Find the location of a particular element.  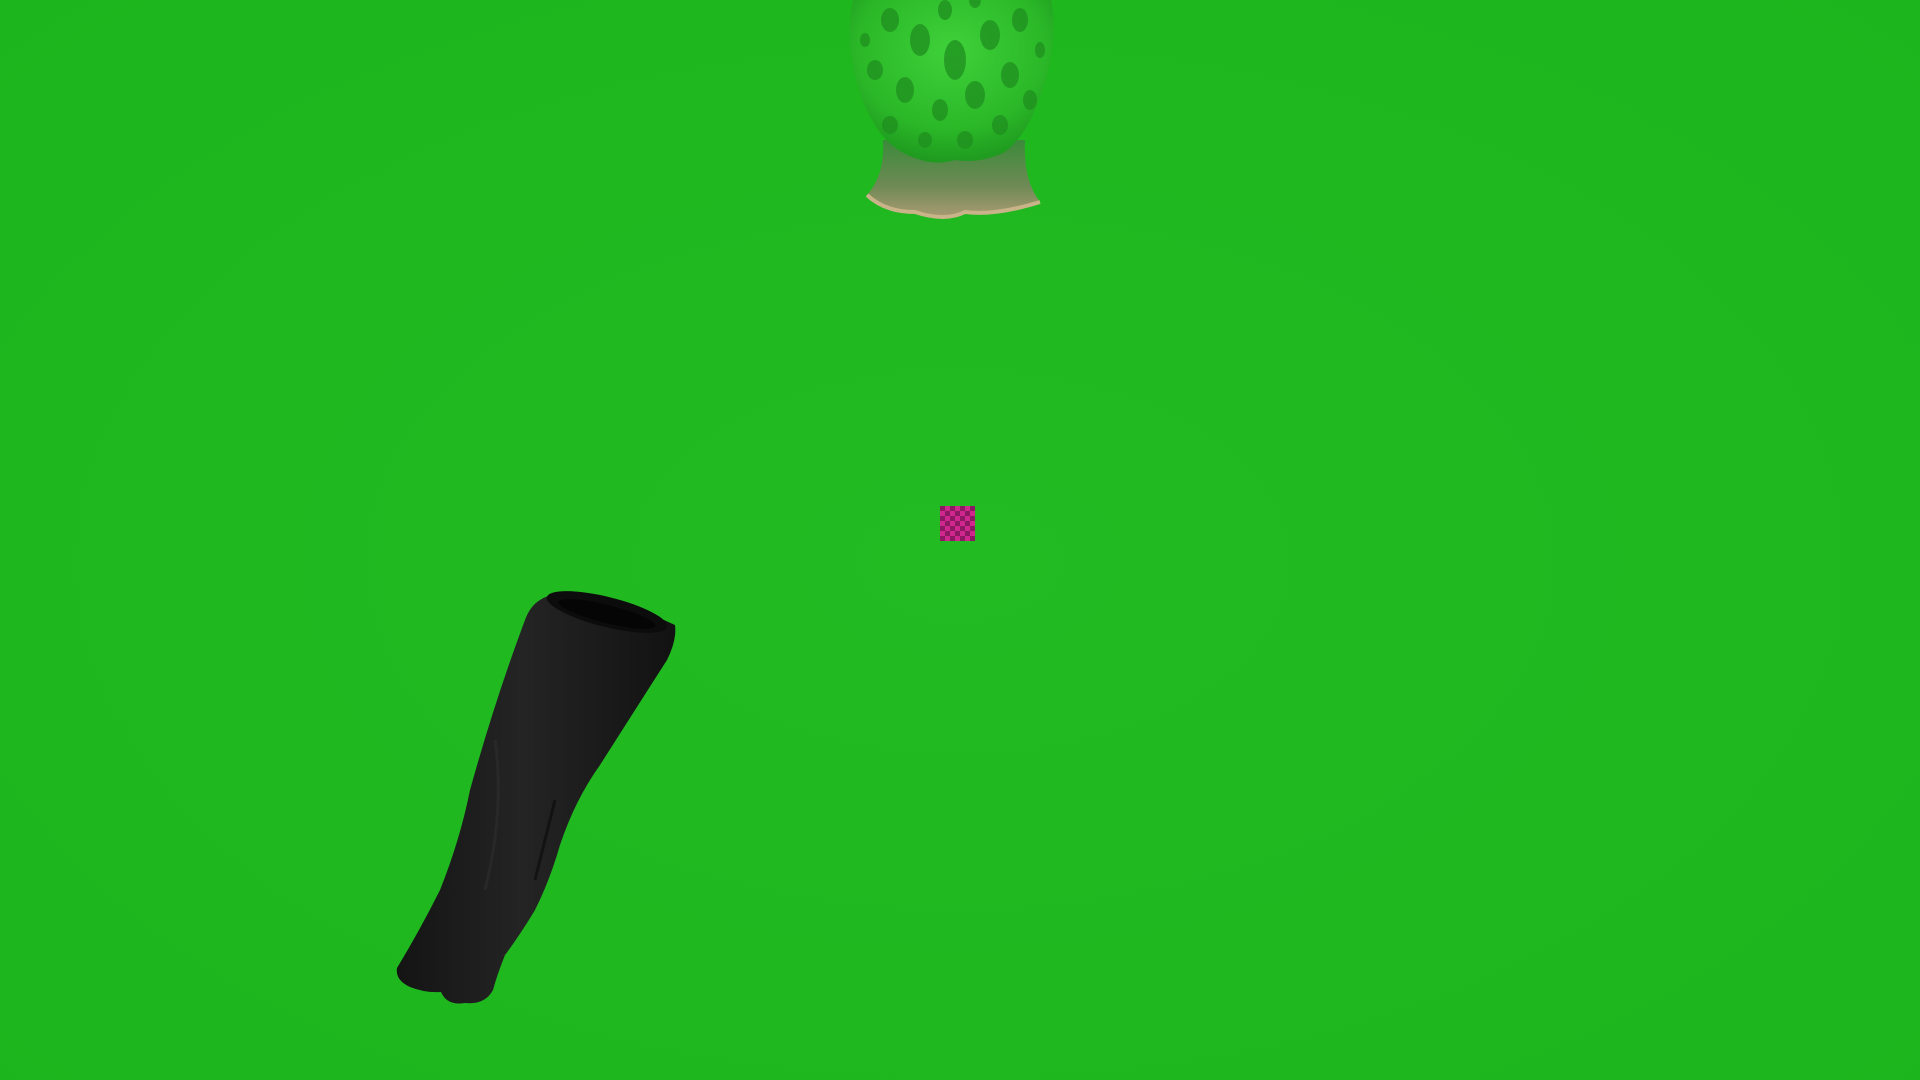

black-sleeve-model is located at coordinates (536, 797).